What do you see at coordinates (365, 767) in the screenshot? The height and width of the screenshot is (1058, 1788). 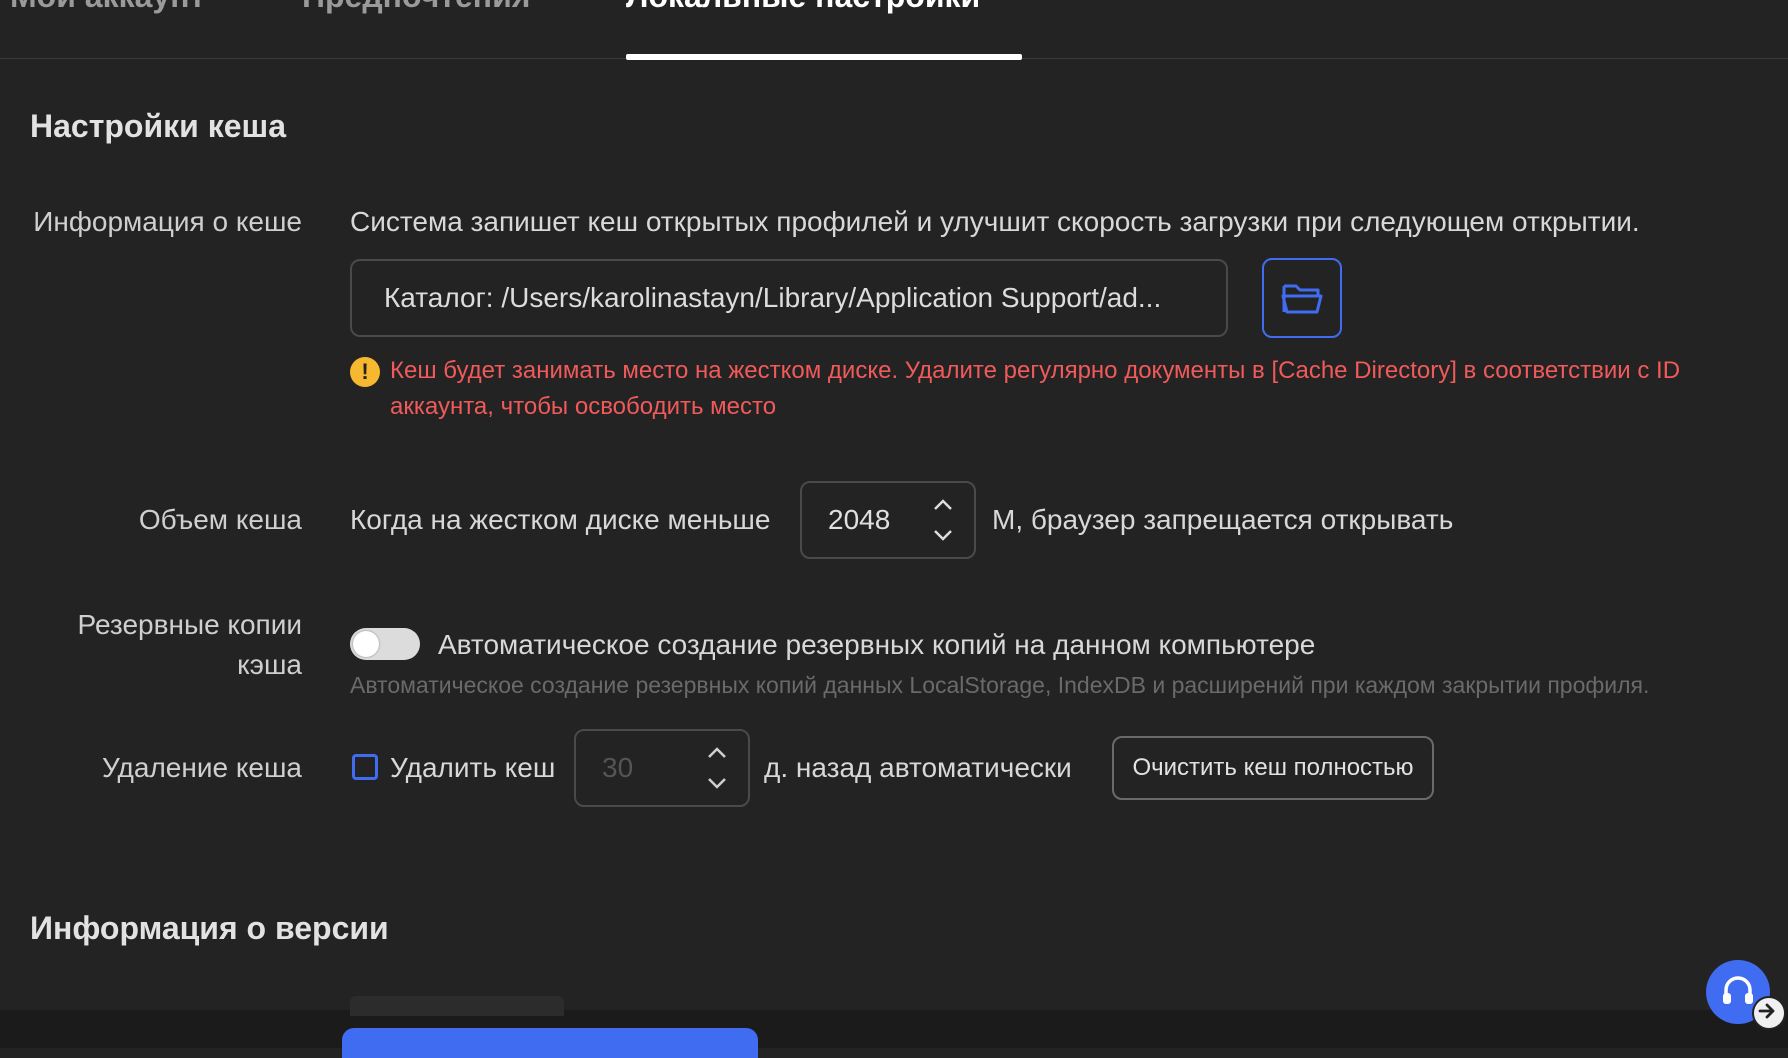 I see `auto-delete-checkbox` at bounding box center [365, 767].